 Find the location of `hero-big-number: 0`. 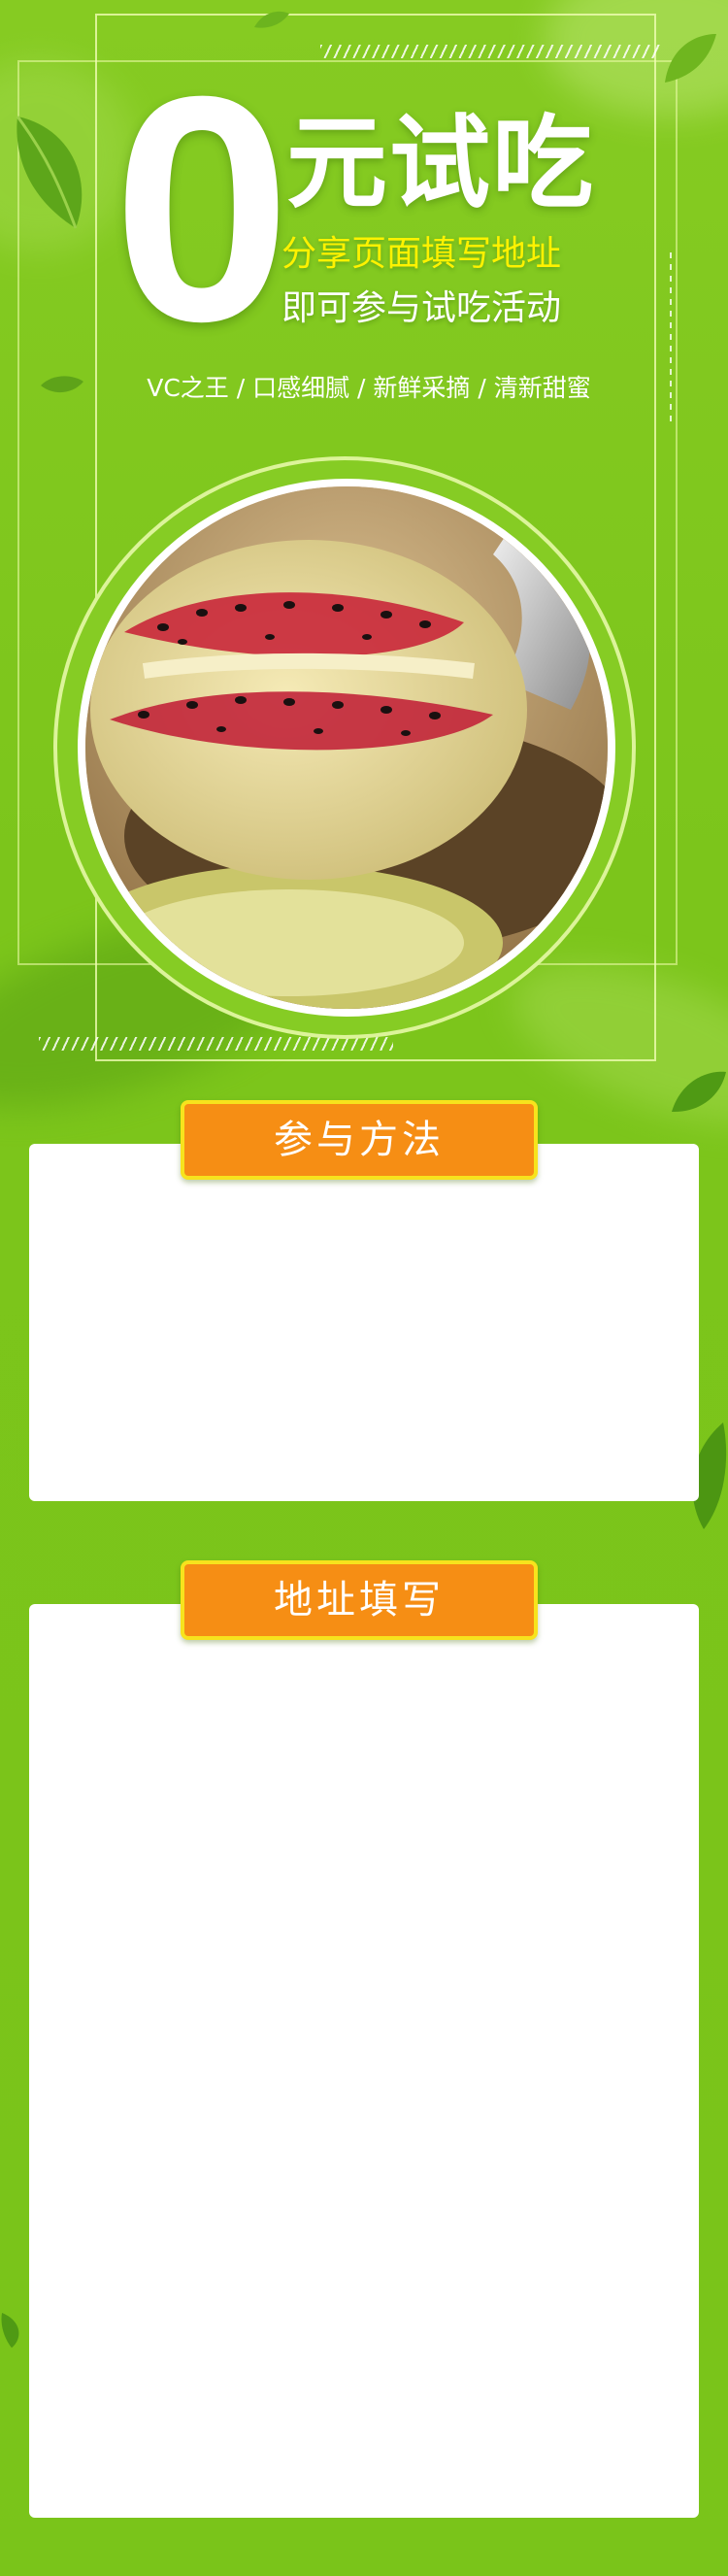

hero-big-number: 0 is located at coordinates (202, 208).